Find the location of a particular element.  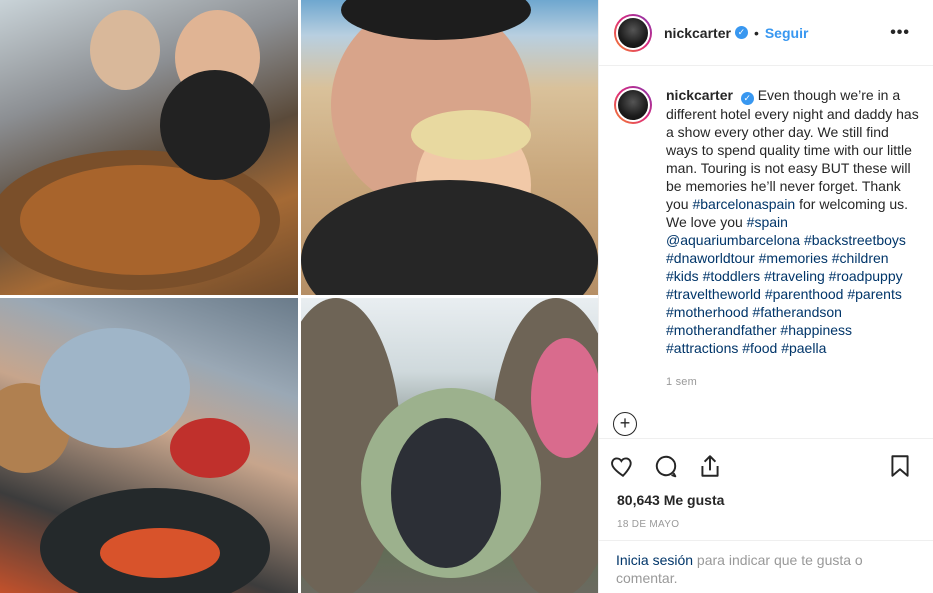

hashtag: #spain is located at coordinates (767, 222).